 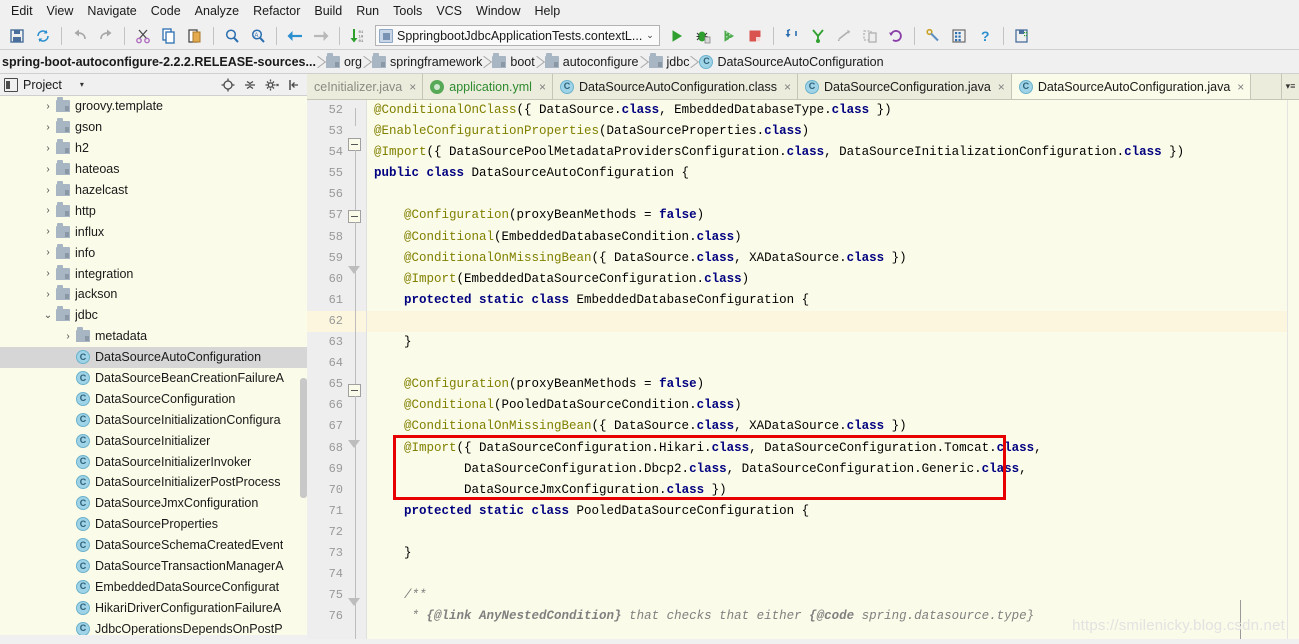 What do you see at coordinates (153, 294) in the screenshot?
I see `tree-item: › jackson` at bounding box center [153, 294].